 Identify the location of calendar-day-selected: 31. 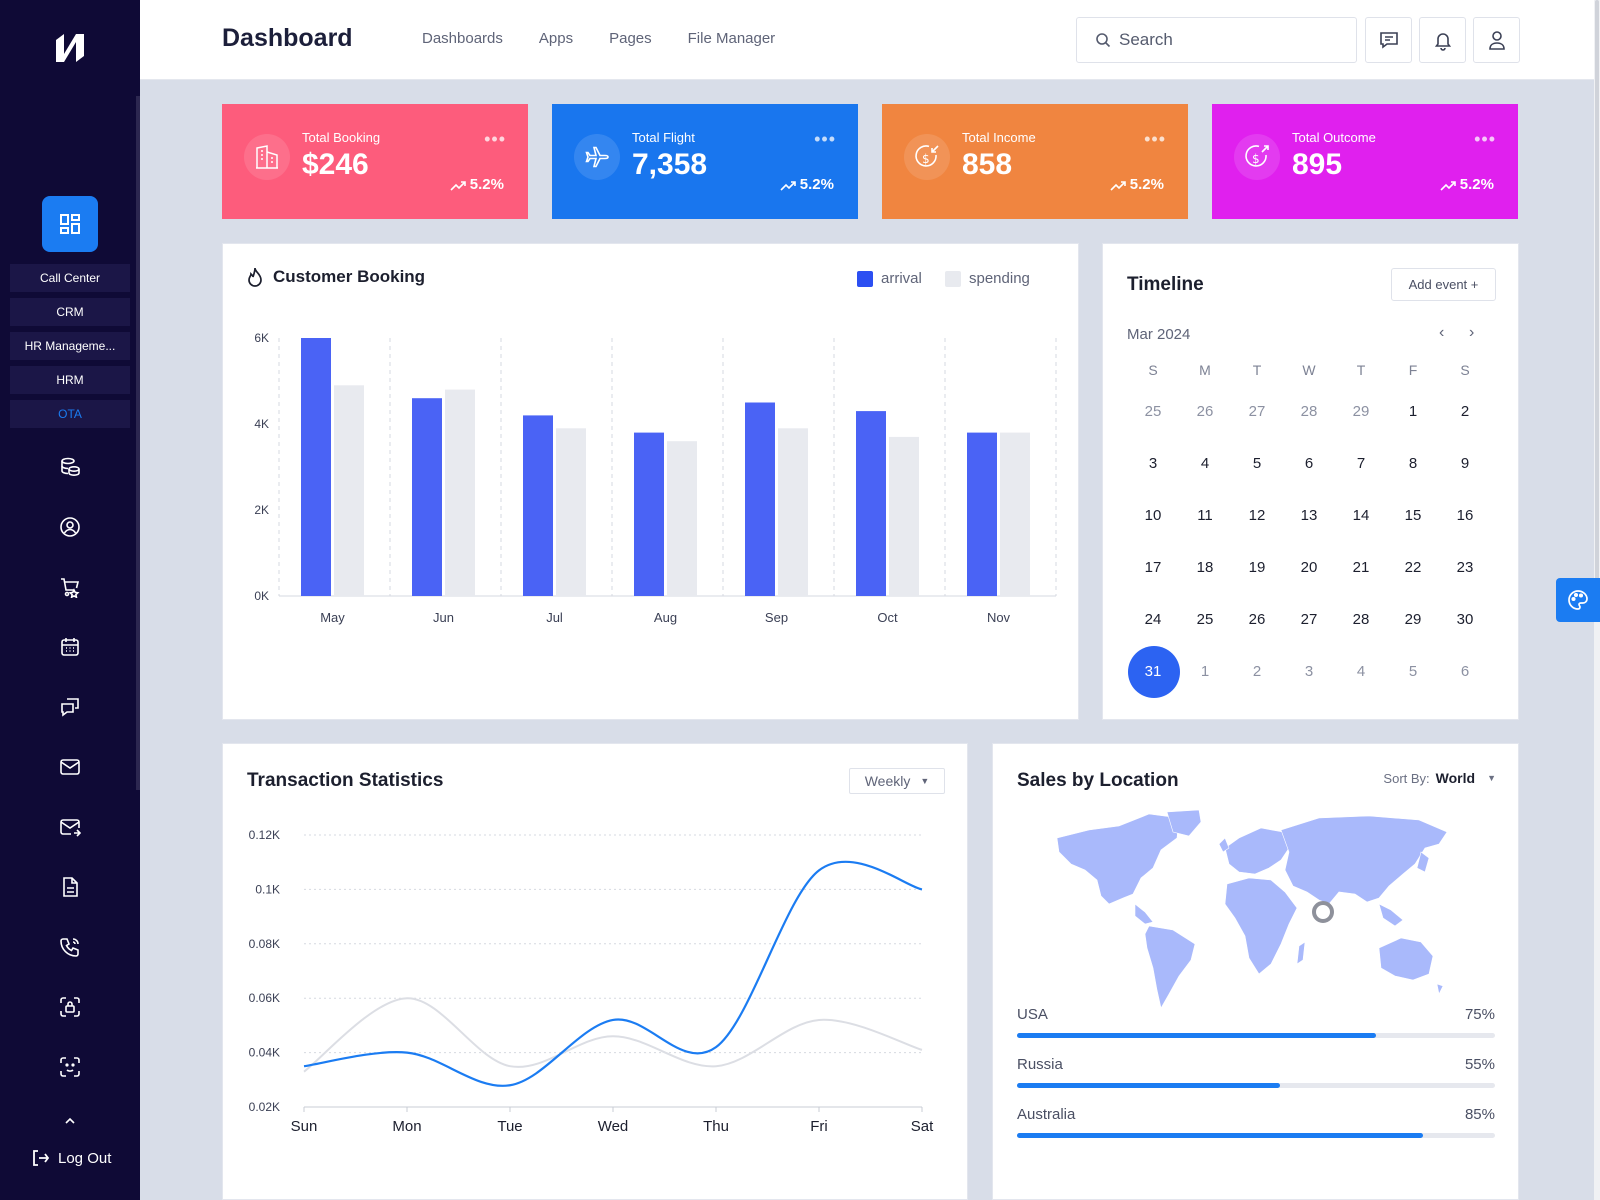
(1153, 672).